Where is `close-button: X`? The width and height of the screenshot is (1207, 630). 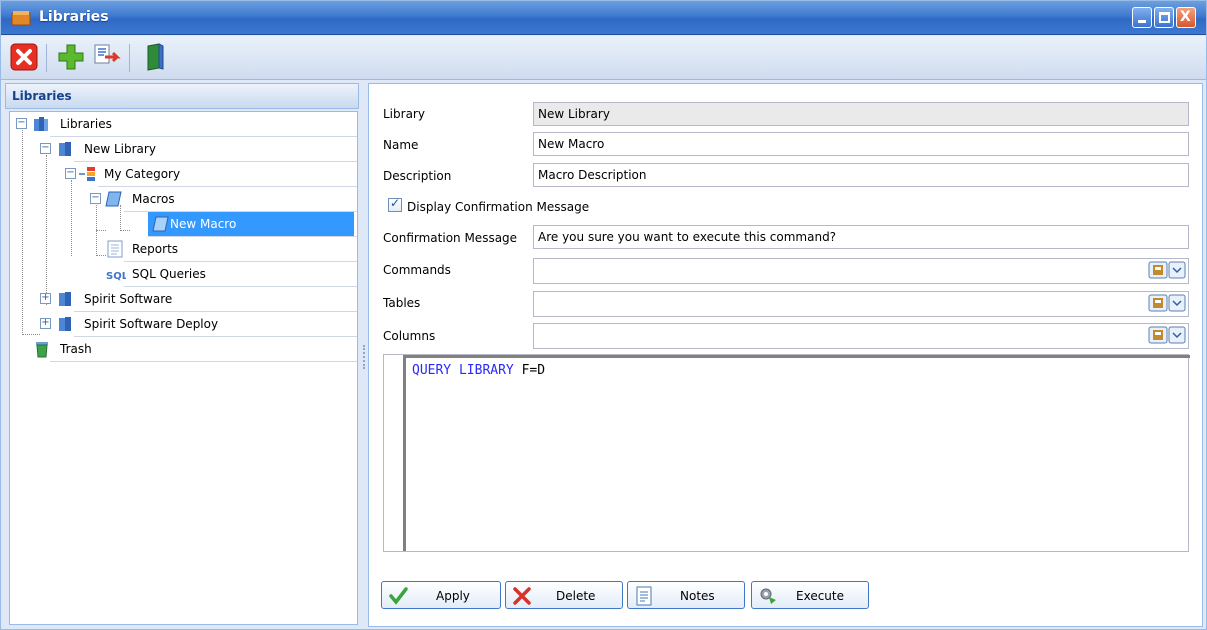 close-button: X is located at coordinates (1186, 17).